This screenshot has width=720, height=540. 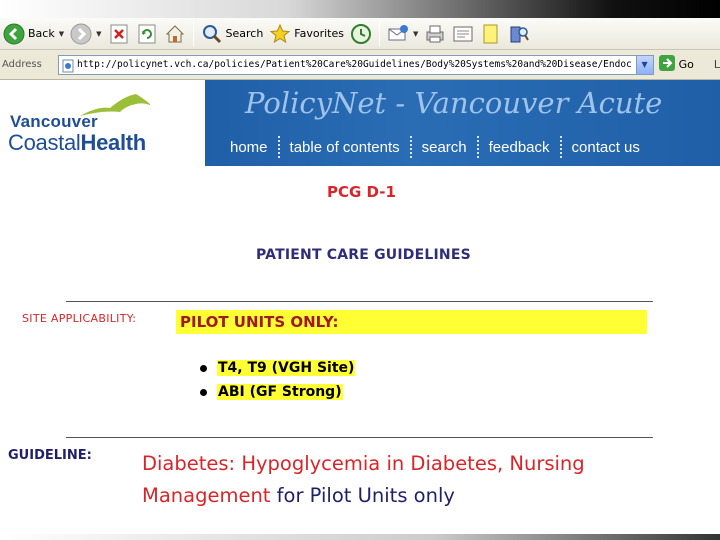 I want to click on notes-button, so click(x=491, y=34).